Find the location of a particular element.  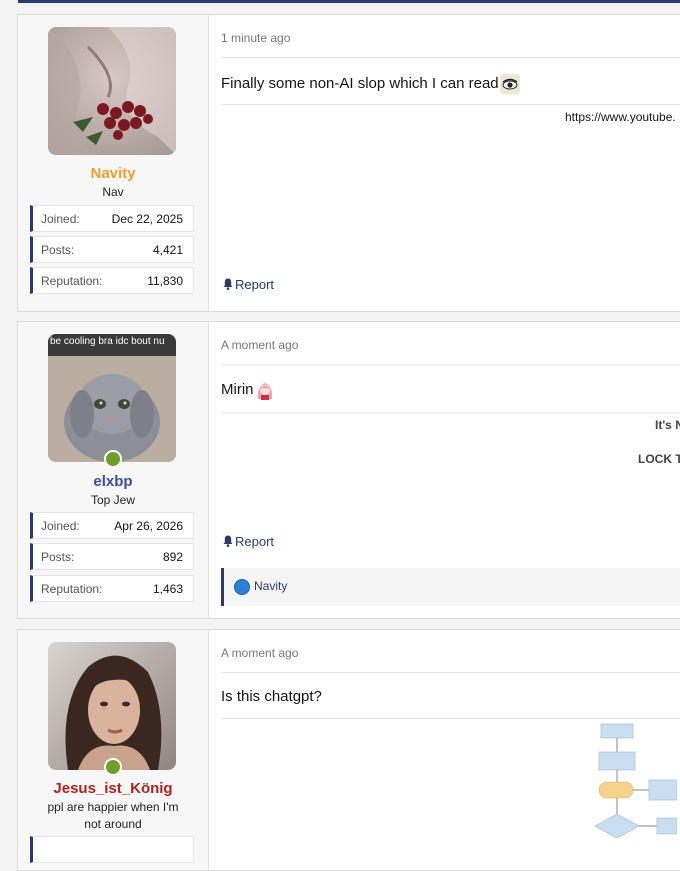

stat-posts: Posts: 892 is located at coordinates (112, 556).